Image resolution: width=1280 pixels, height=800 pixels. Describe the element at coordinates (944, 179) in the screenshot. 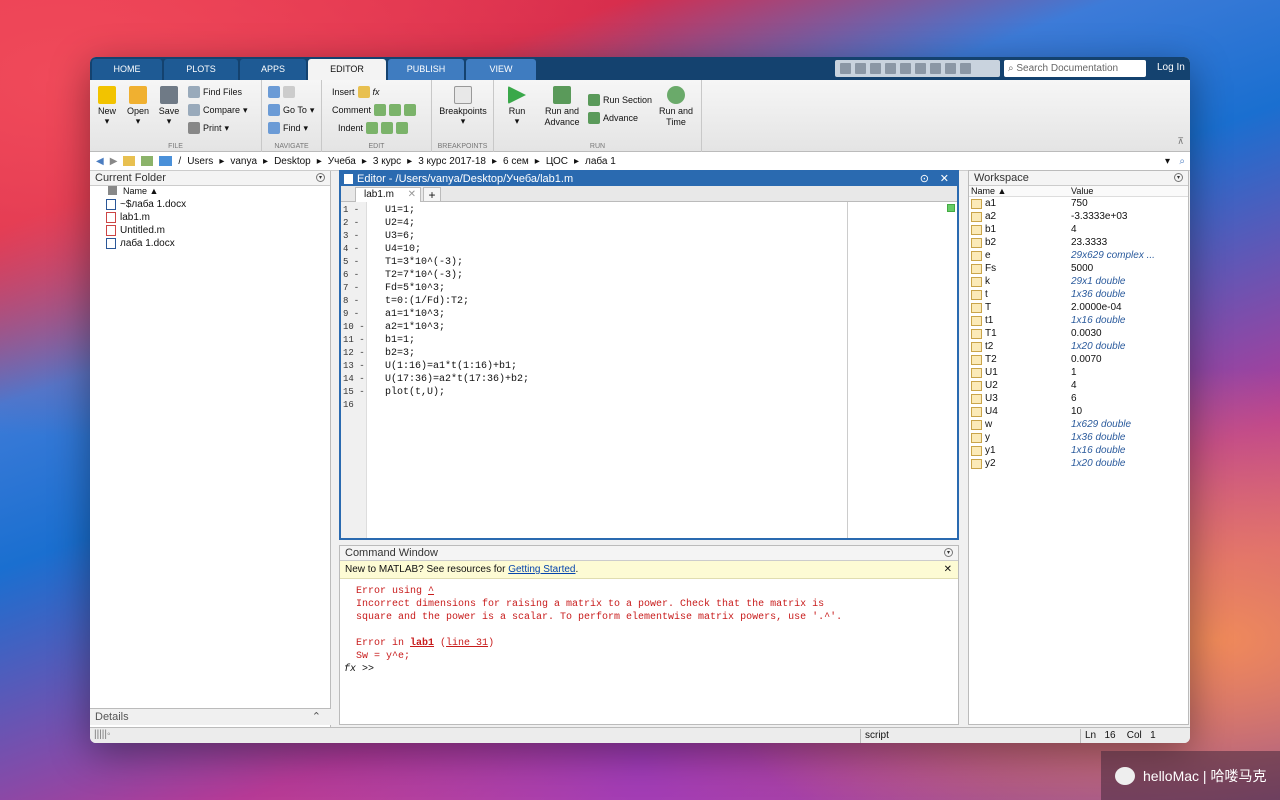

I see `close-editor-icon: ✕` at that location.